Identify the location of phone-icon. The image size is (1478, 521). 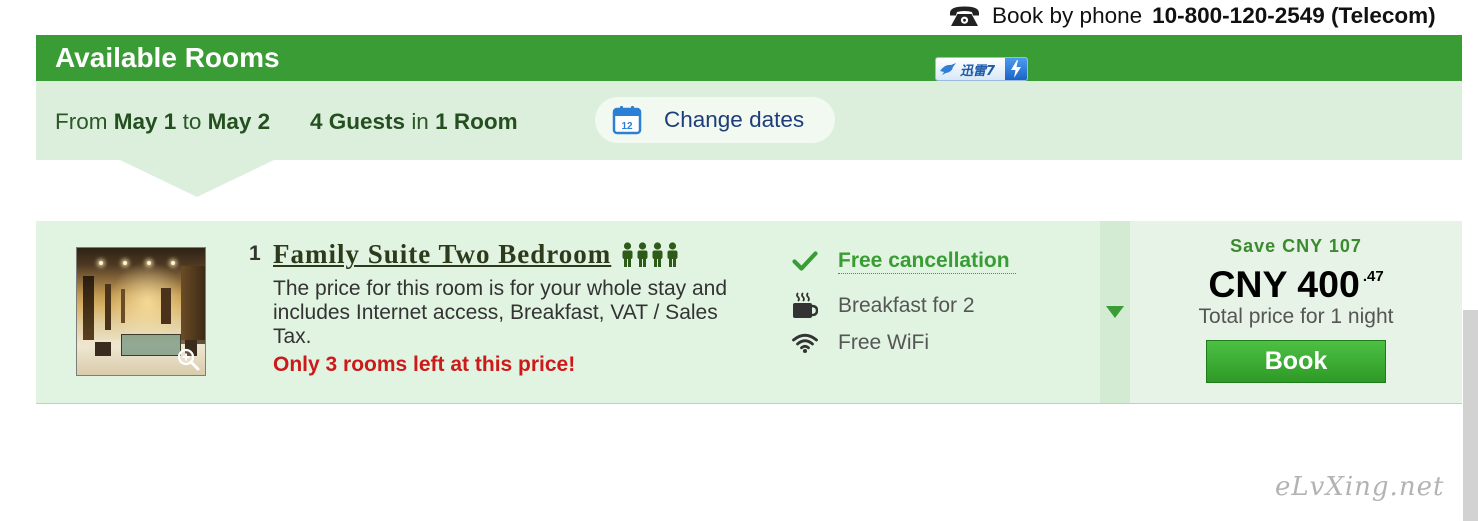
(964, 16).